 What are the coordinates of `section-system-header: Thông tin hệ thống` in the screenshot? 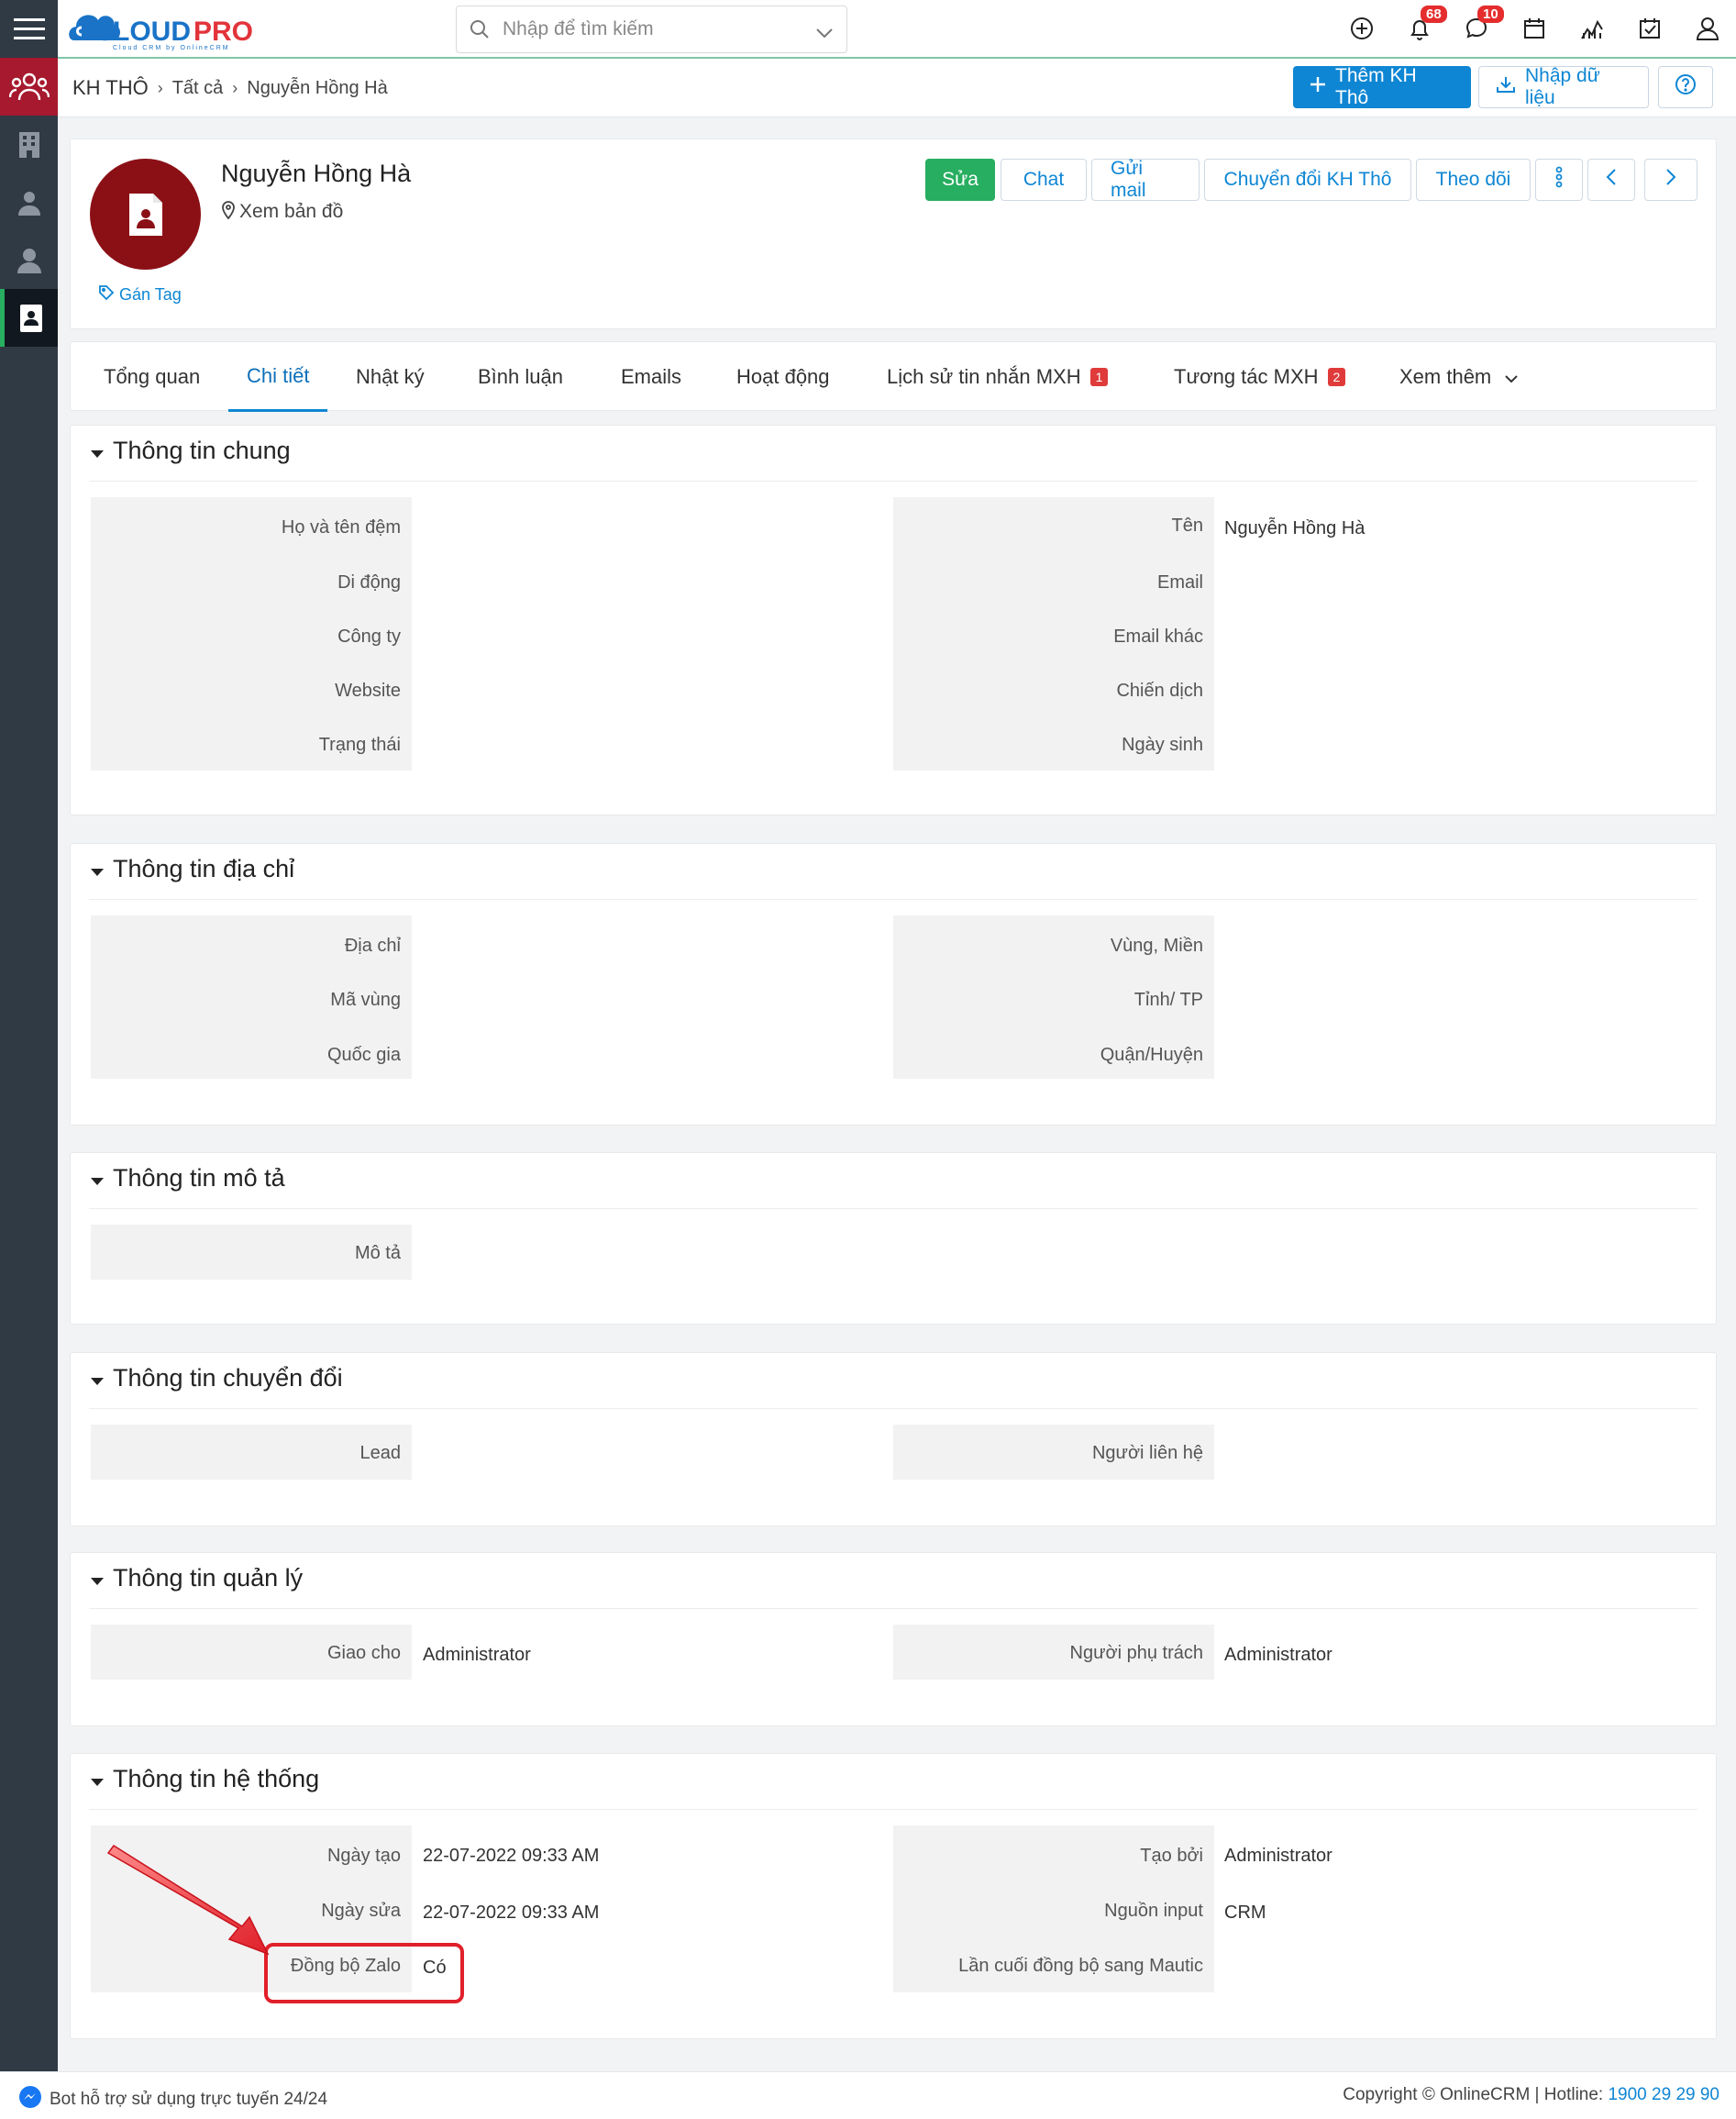 It's located at (205, 1779).